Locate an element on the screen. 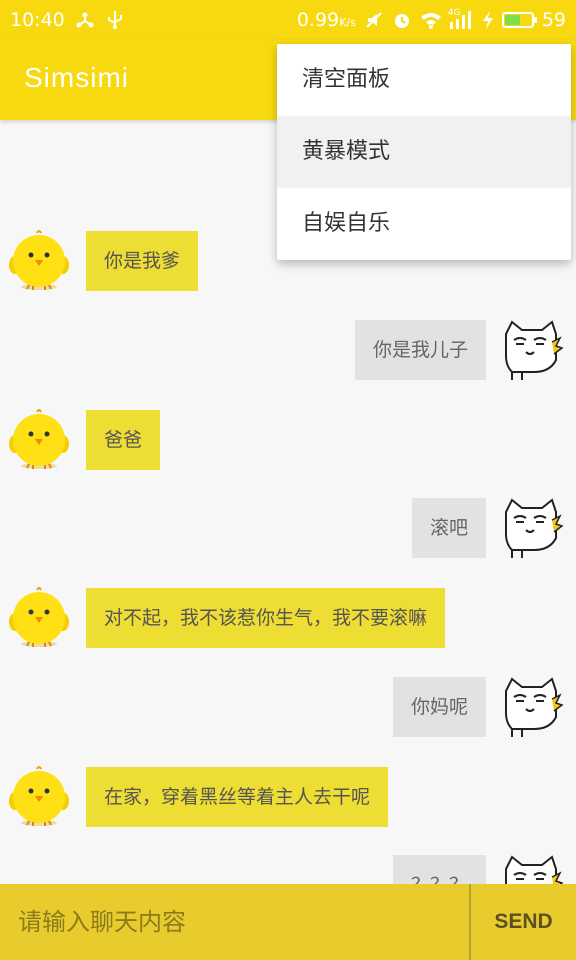 The height and width of the screenshot is (960, 576). menu-item-self-entertain: 自娱自乐 is located at coordinates (424, 224).